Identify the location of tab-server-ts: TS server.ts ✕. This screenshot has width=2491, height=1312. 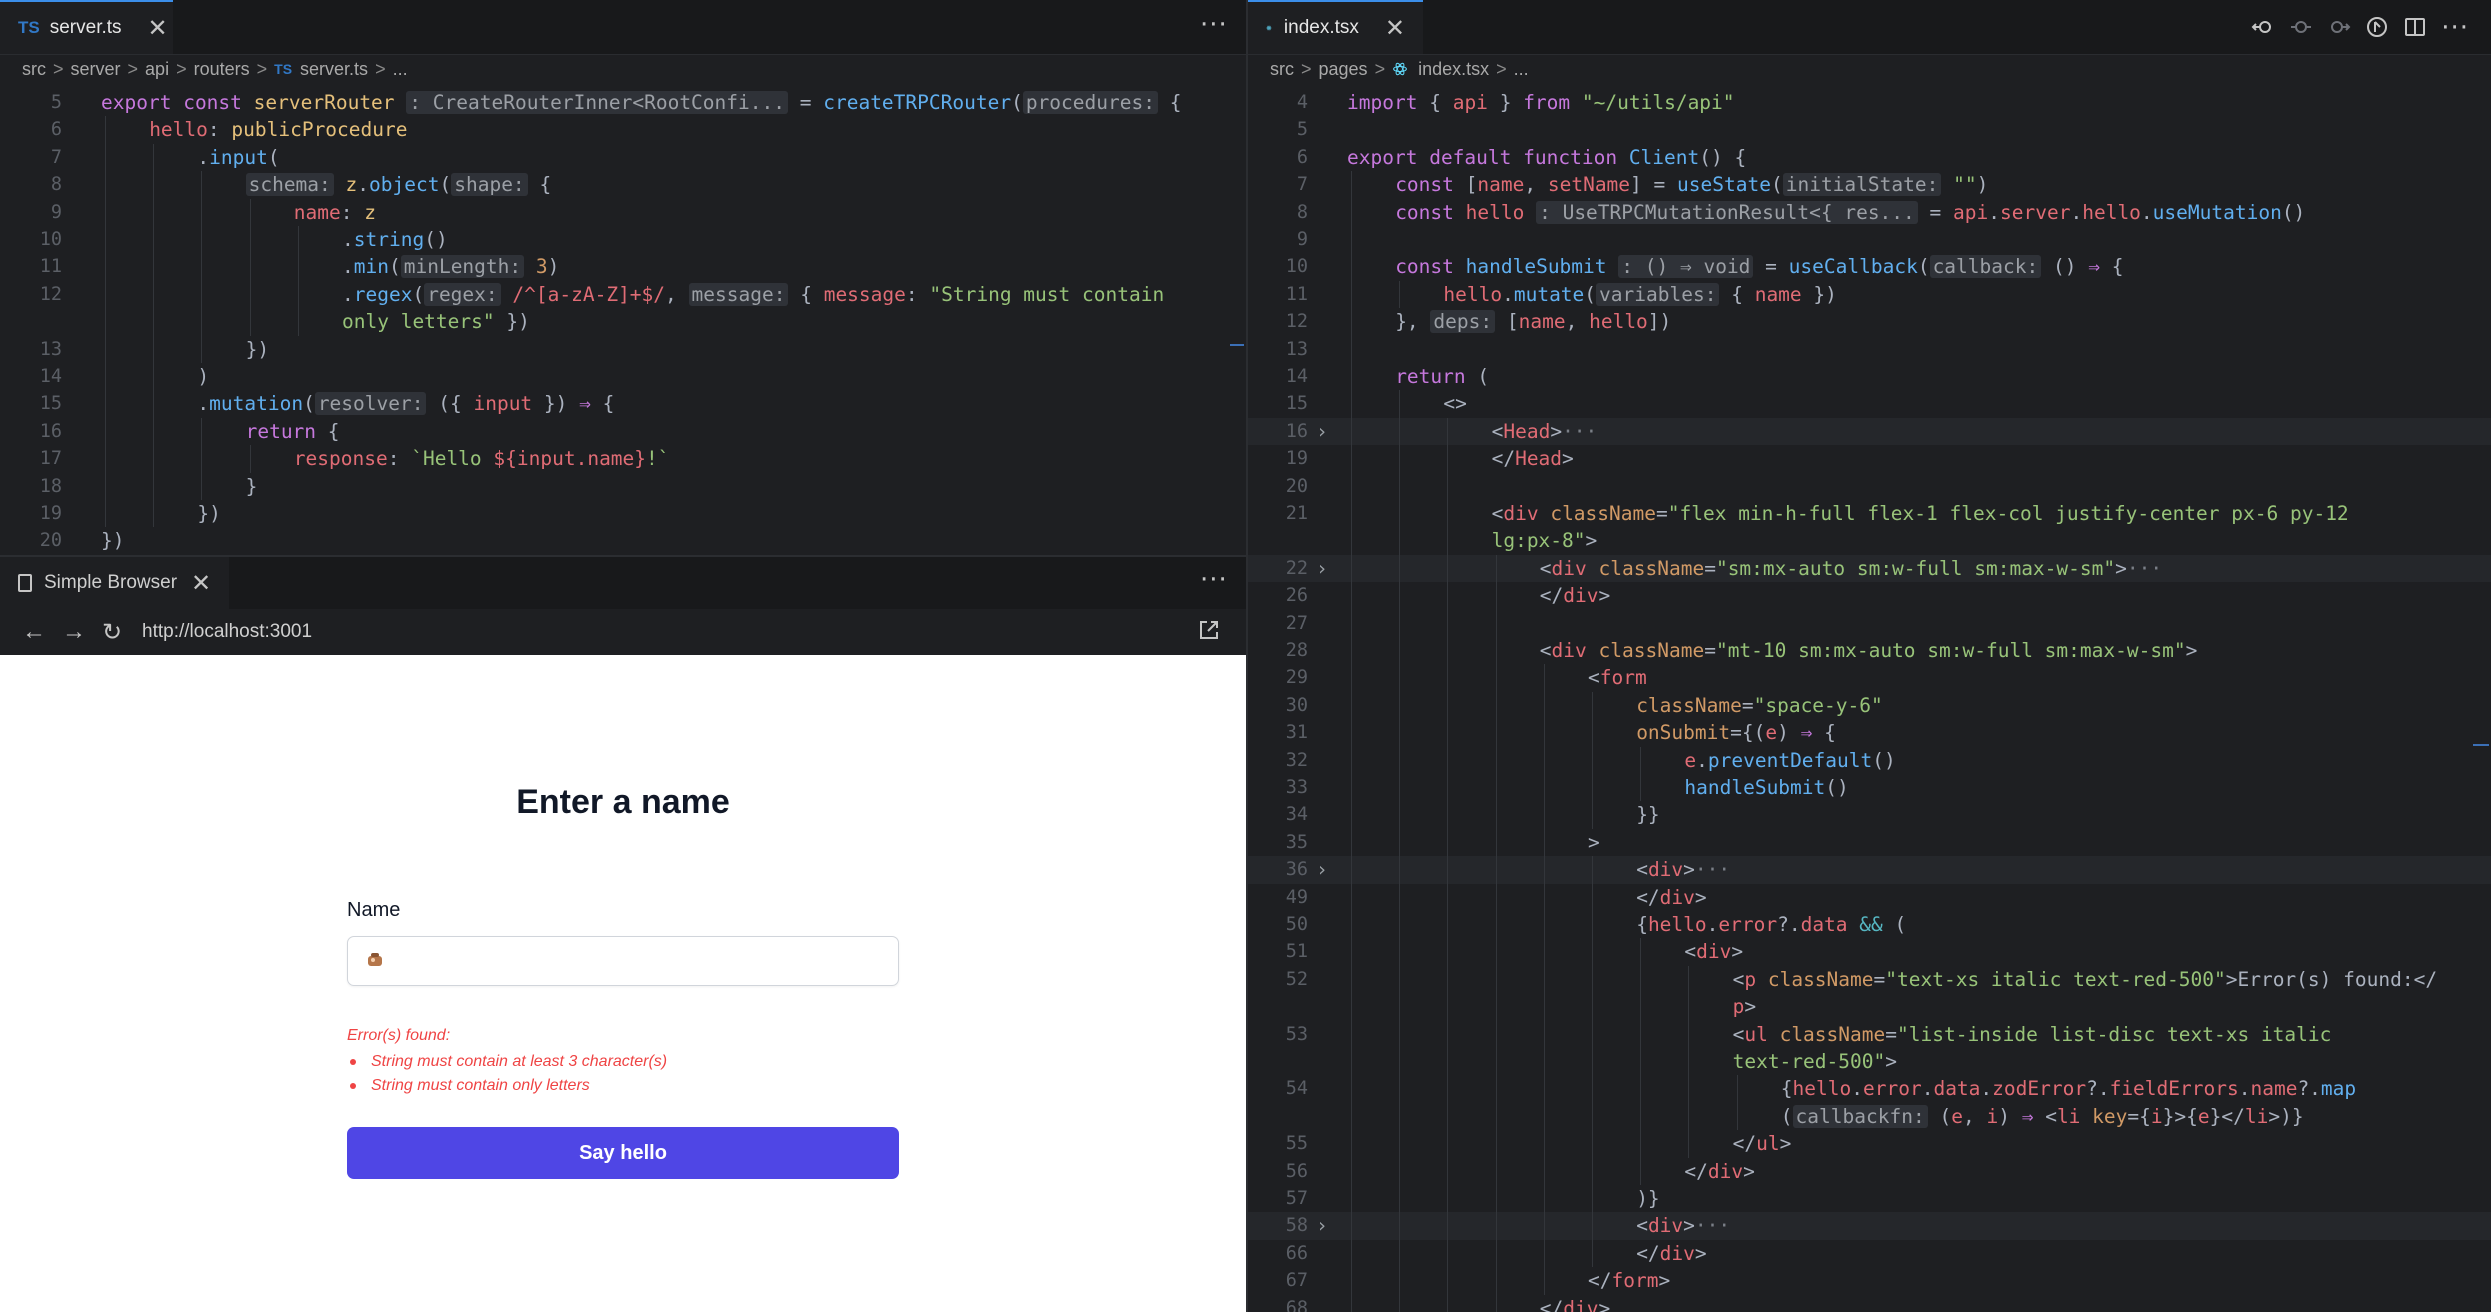
(86, 27).